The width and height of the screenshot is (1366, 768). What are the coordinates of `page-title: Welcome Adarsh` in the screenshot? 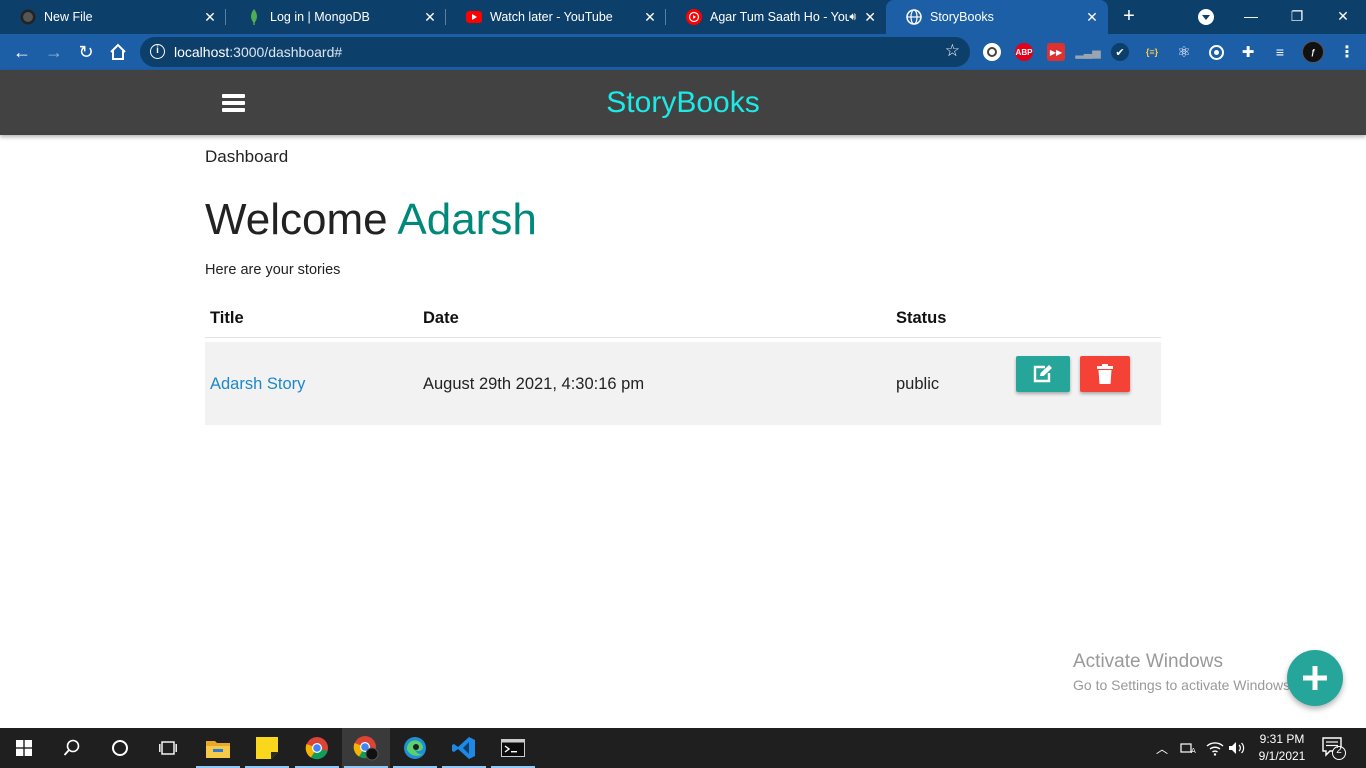 It's located at (371, 220).